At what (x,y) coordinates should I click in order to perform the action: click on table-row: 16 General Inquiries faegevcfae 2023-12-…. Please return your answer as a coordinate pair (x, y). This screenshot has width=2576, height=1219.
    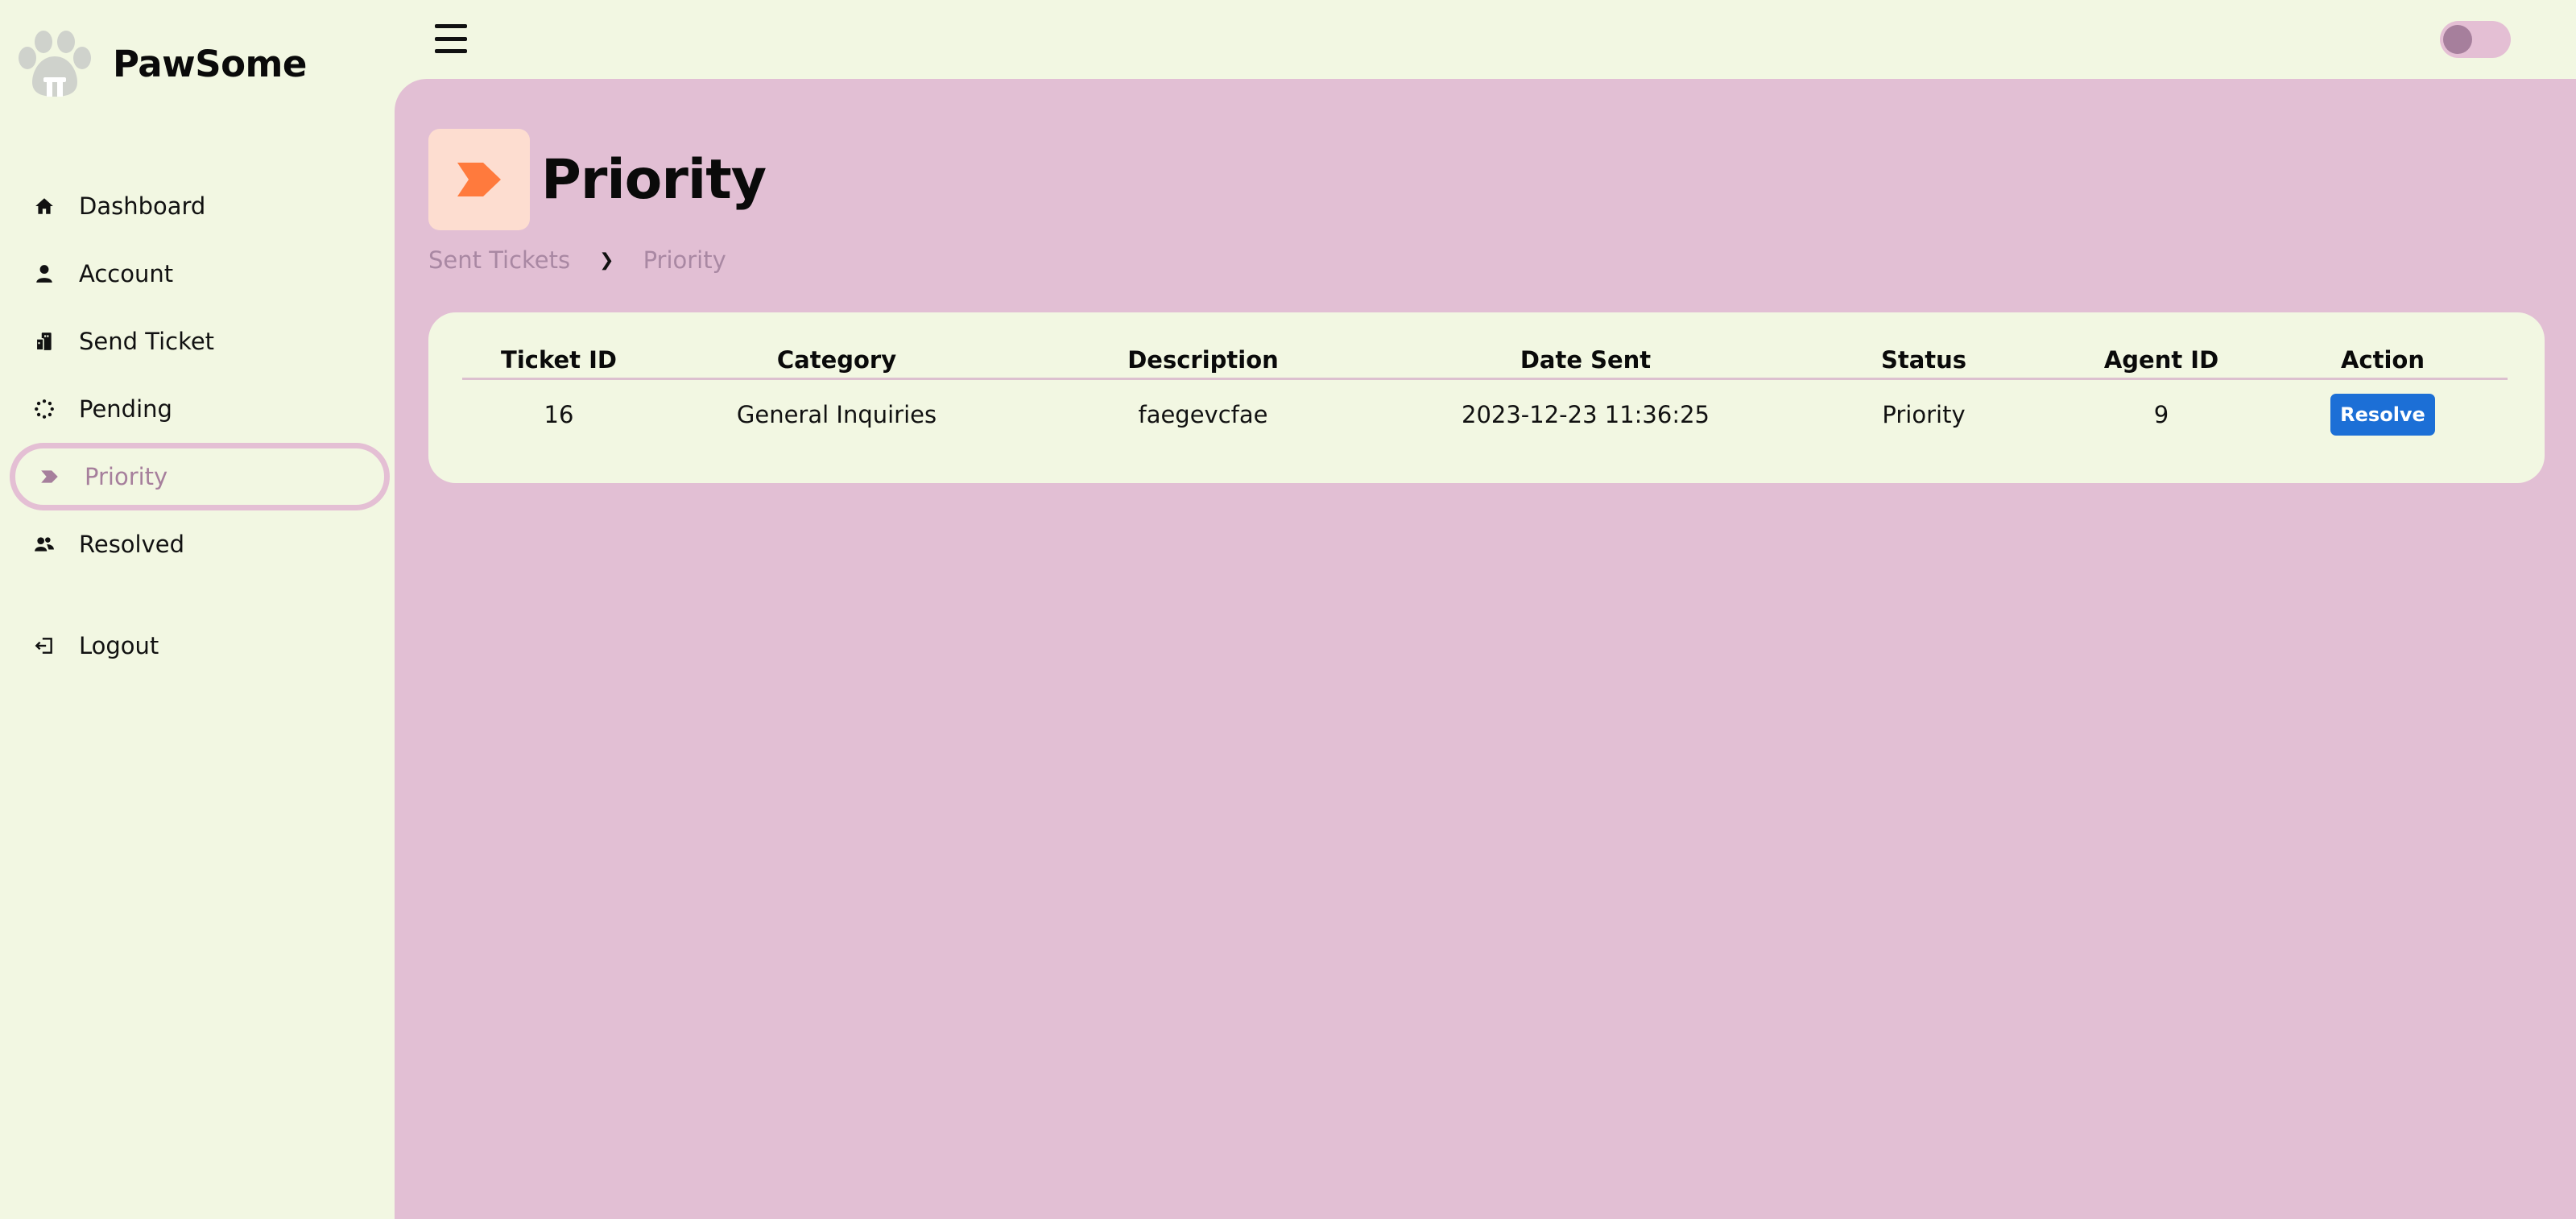
    Looking at the image, I should click on (1485, 414).